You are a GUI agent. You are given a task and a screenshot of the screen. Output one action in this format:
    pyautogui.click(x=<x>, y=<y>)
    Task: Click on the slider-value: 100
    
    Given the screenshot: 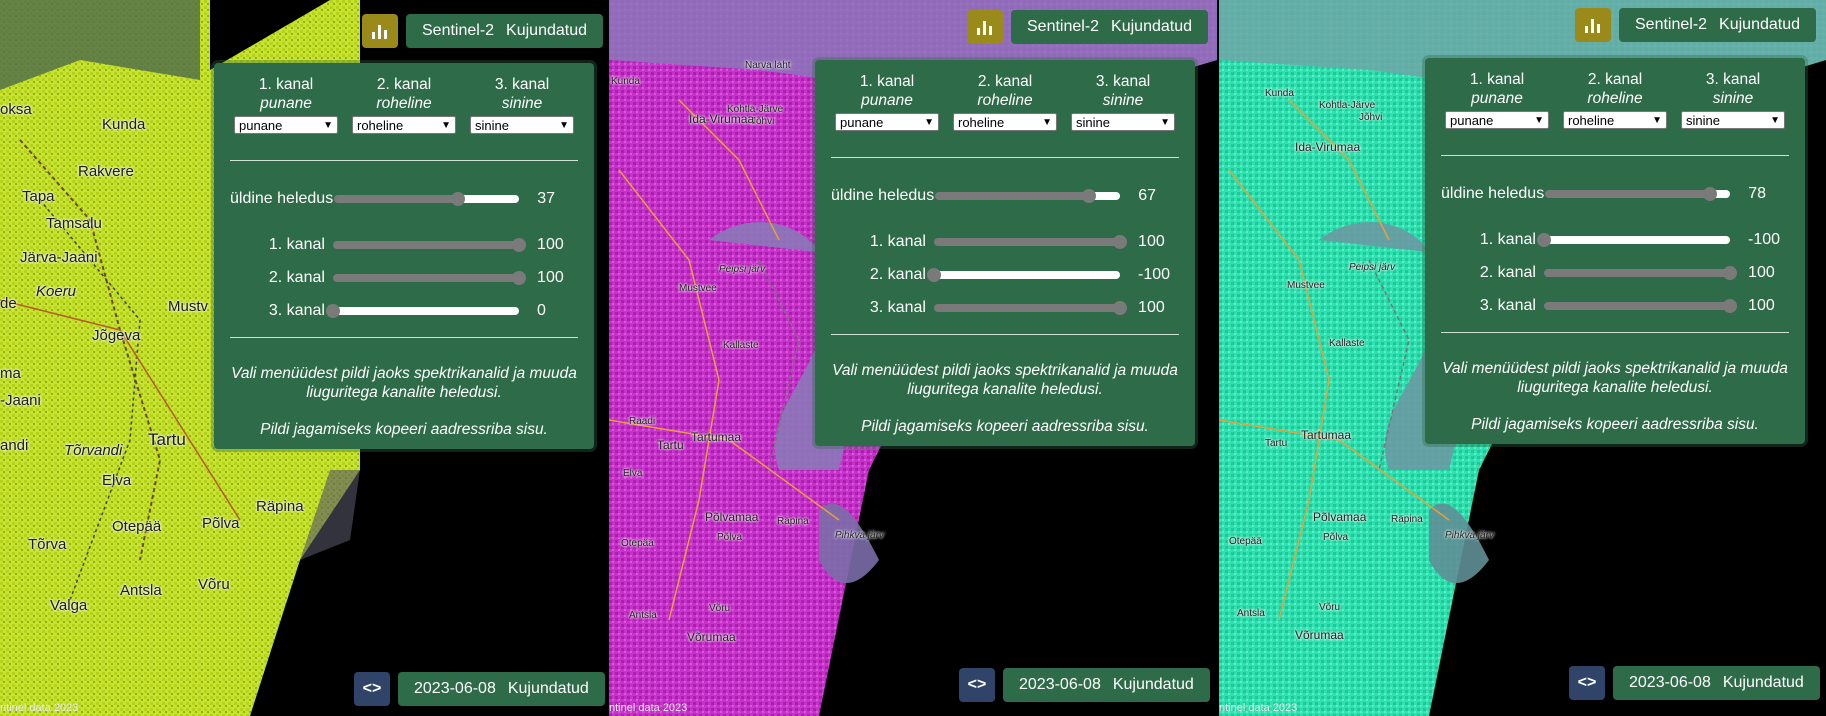 What is the action you would take?
    pyautogui.click(x=1761, y=305)
    